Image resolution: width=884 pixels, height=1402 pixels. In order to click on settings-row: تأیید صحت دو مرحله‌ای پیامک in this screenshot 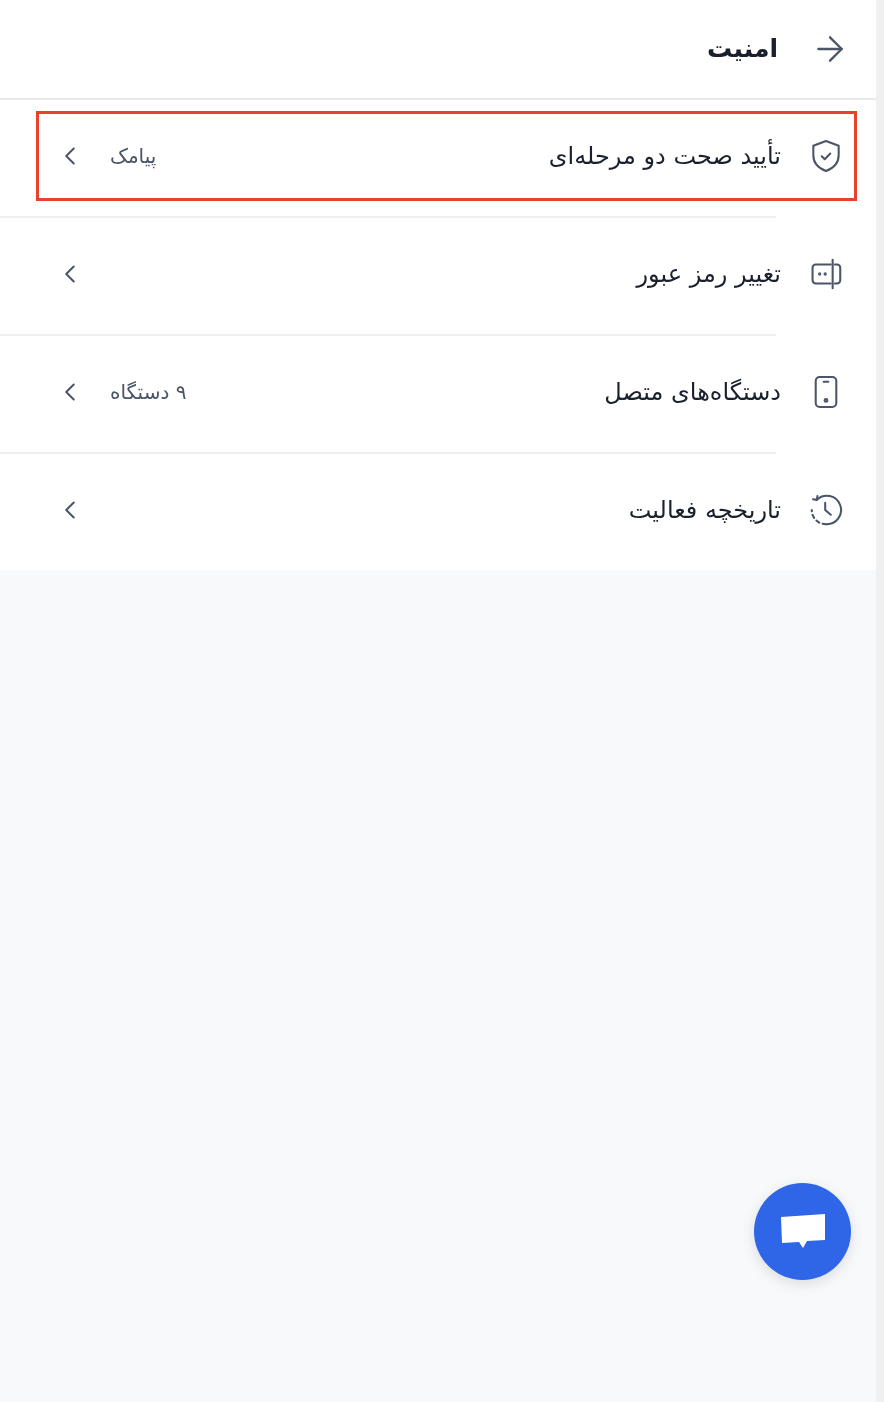, I will do `click(446, 156)`.